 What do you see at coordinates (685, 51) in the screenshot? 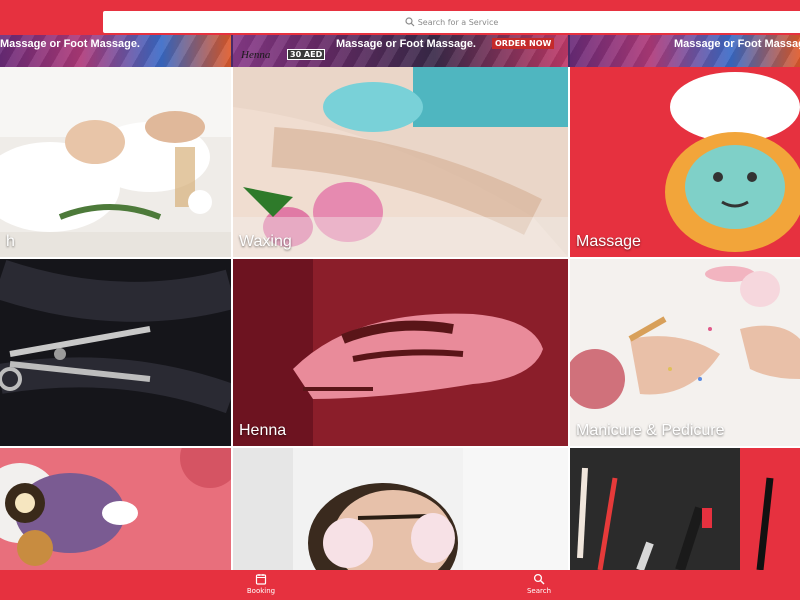
I see `promo-slide-3: Massage or Foot Massage.` at bounding box center [685, 51].